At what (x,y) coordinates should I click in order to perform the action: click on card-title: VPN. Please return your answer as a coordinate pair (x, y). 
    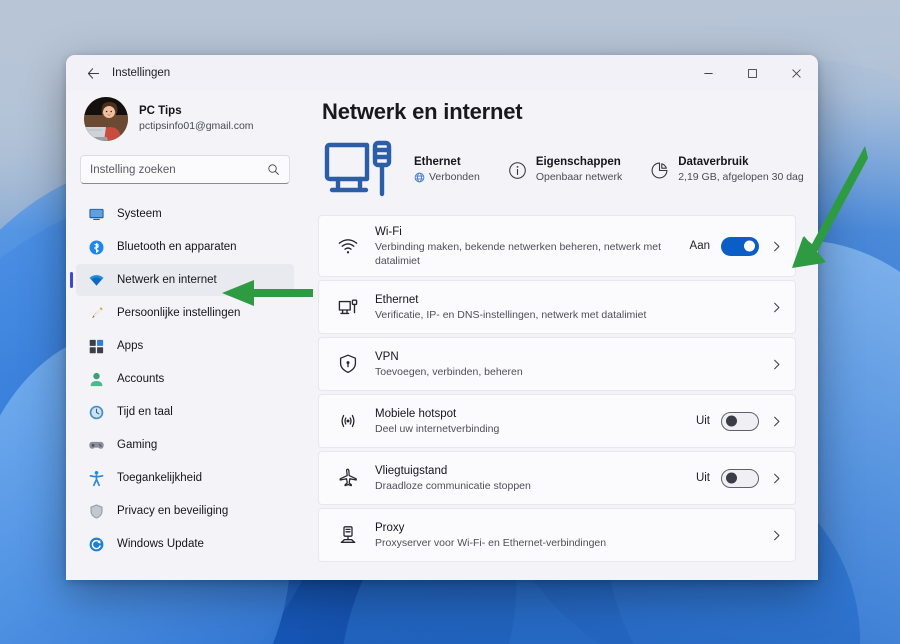
    Looking at the image, I should click on (387, 356).